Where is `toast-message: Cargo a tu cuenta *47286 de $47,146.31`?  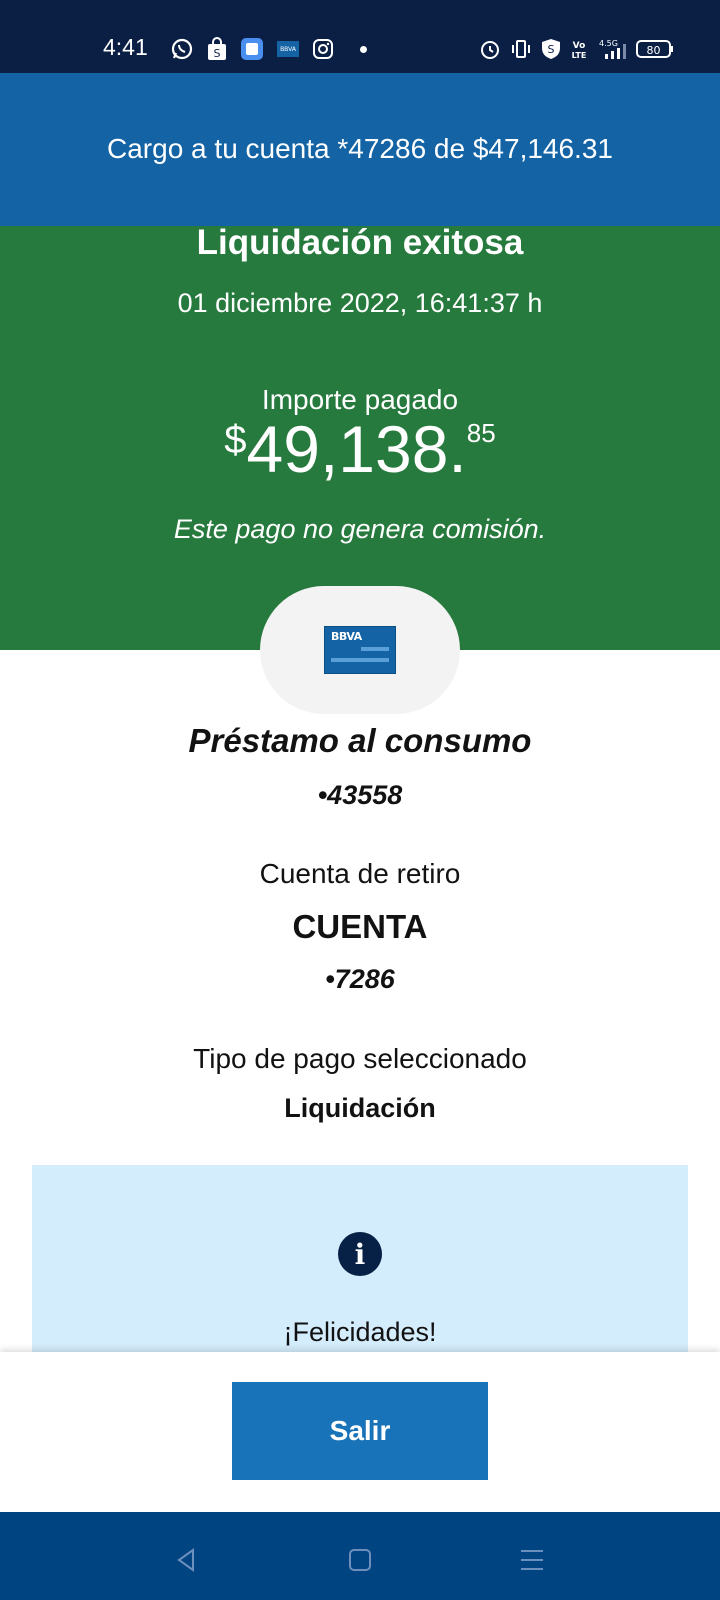
toast-message: Cargo a tu cuenta *47286 de $47,146.31 is located at coordinates (360, 148).